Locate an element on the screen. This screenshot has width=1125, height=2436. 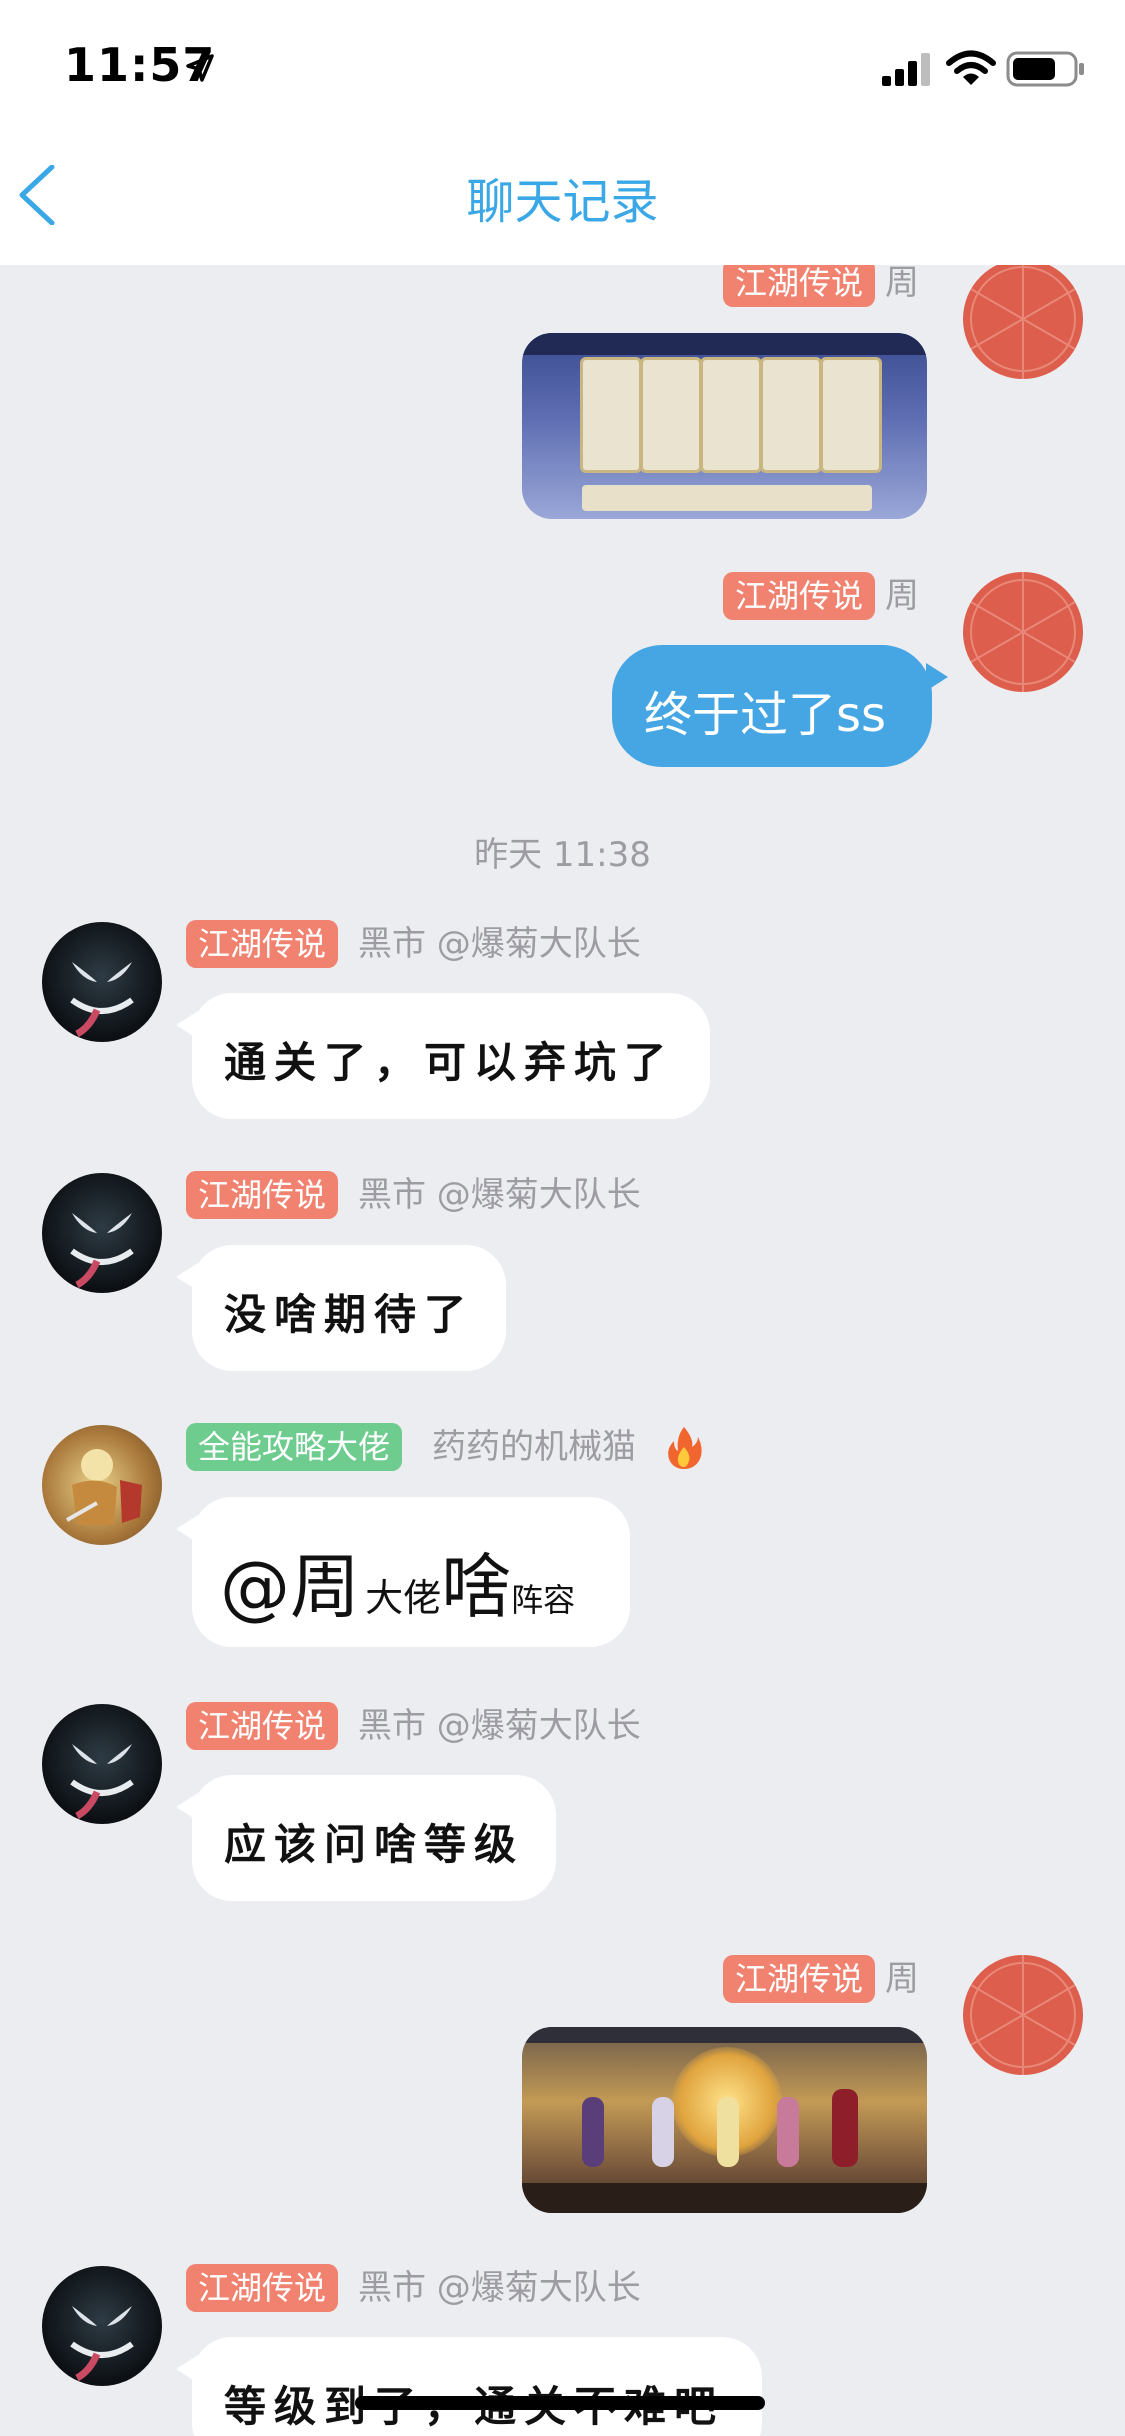
armored-knight-icon is located at coordinates (104, 1487).